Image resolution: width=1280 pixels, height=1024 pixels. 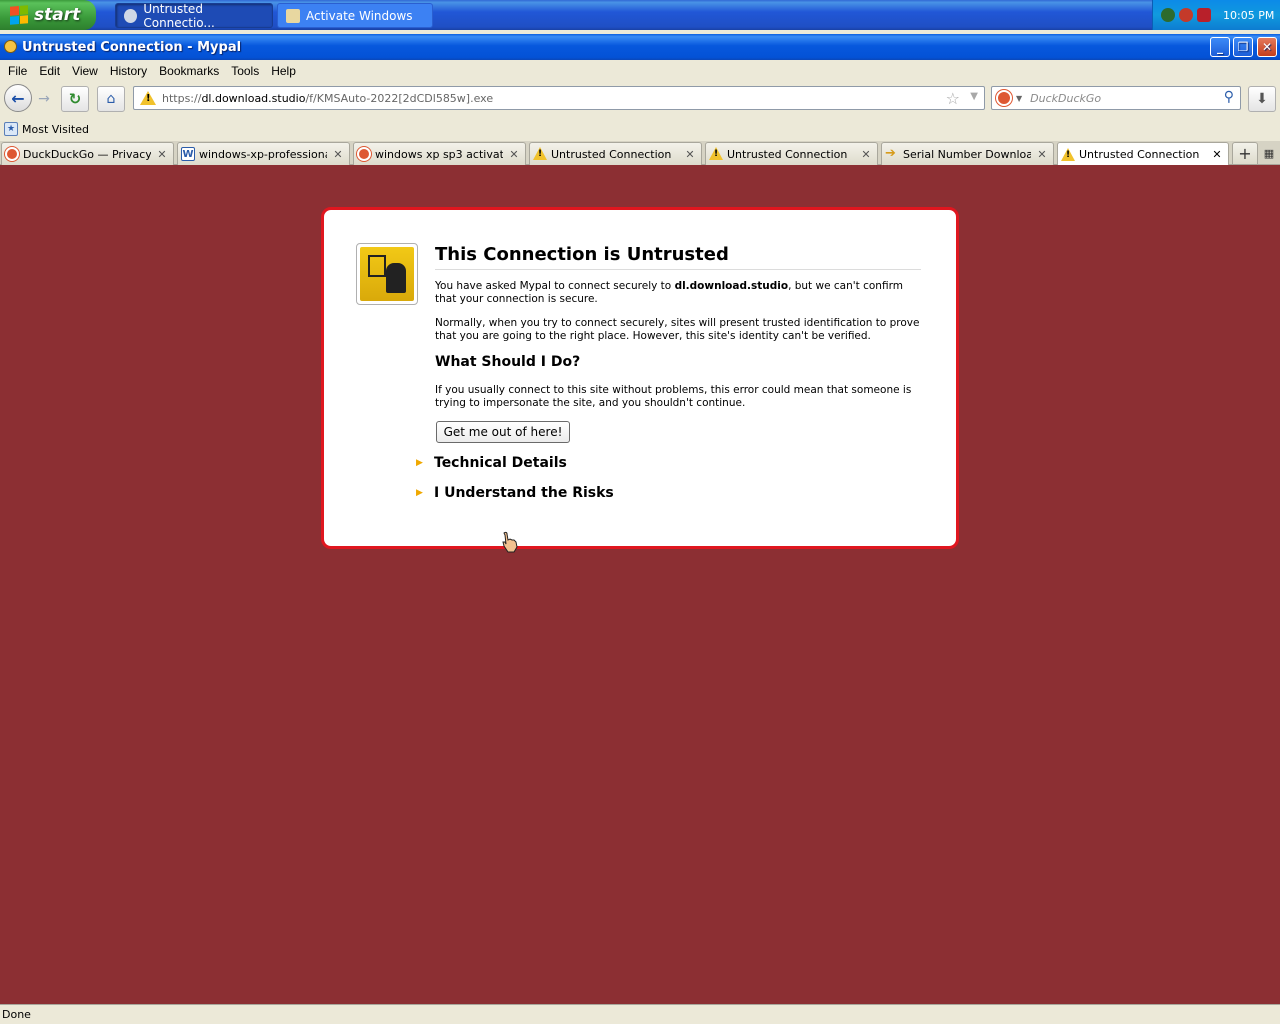 I want to click on reload-button: ↻, so click(x=75, y=99).